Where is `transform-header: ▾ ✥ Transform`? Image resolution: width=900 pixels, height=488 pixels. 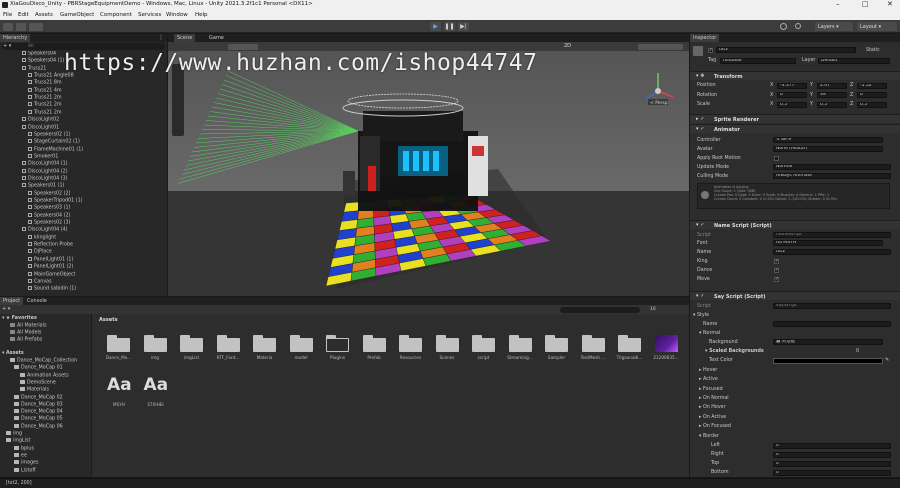 transform-header: ▾ ✥ Transform is located at coordinates (795, 75).